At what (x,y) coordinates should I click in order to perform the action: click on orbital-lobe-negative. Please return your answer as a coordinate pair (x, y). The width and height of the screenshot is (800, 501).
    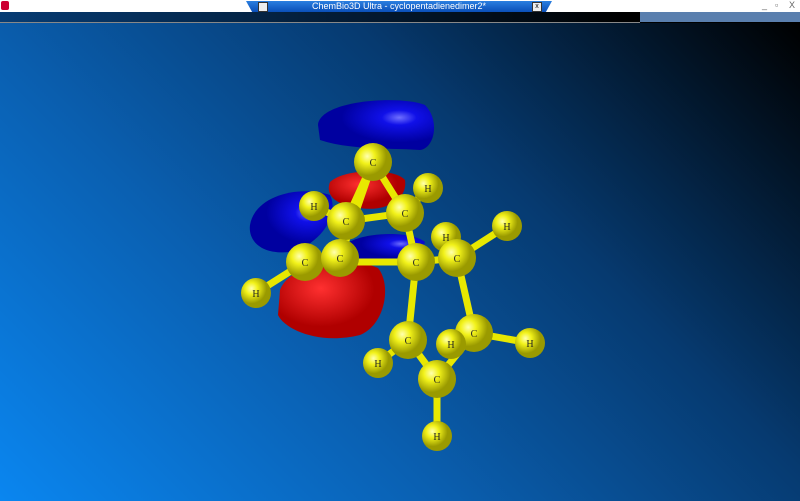
    Looking at the image, I should click on (376, 125).